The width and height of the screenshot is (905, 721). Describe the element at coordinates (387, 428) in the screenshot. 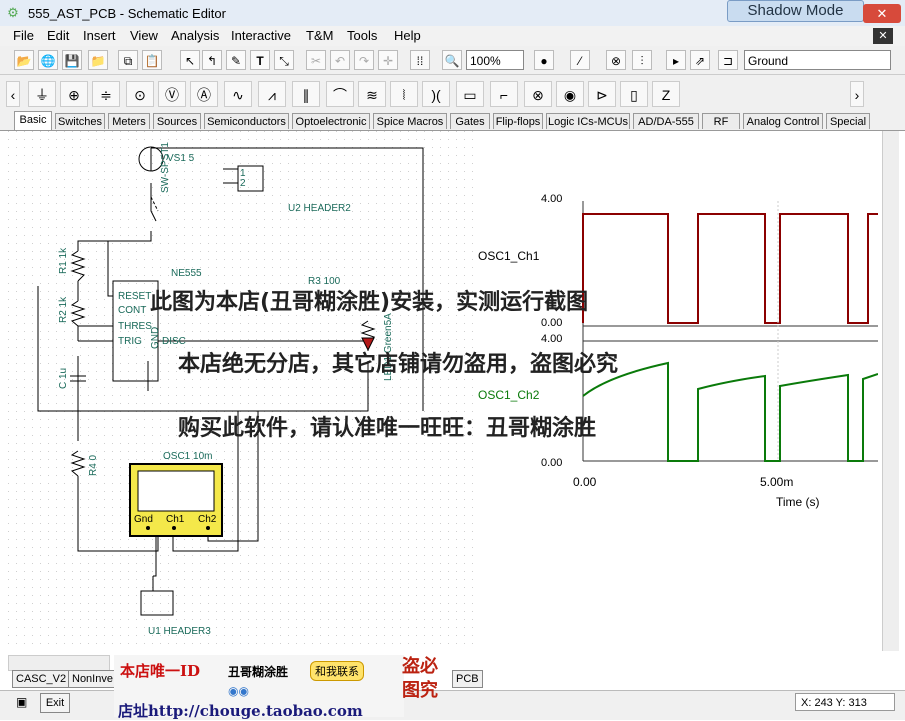

I see `overlay-line-3: 购买此软件，请认准唯一旺旺：丑哥糊涂胜` at that location.